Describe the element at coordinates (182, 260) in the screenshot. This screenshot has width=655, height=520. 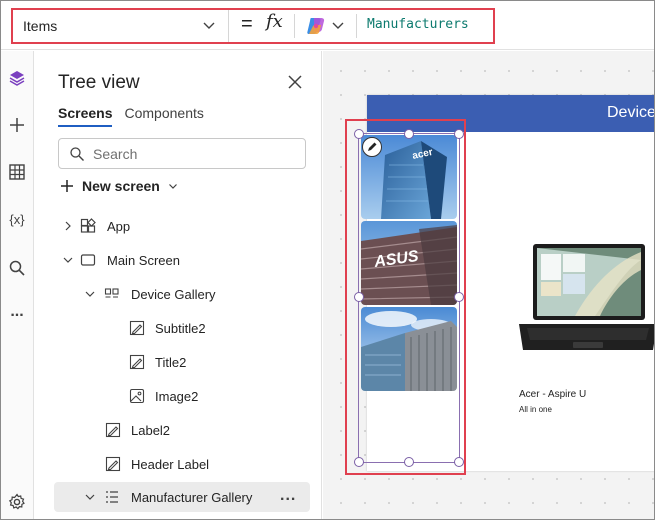
I see `tree-item-main-screen: Main Screen` at that location.